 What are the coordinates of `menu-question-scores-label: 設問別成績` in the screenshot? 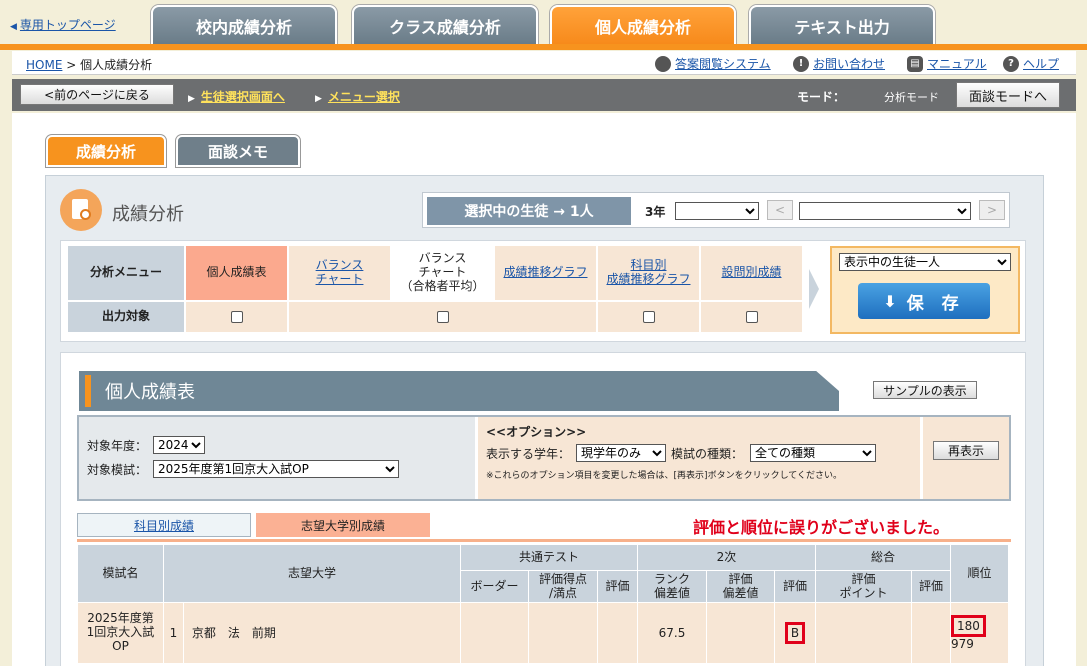 It's located at (751, 272).